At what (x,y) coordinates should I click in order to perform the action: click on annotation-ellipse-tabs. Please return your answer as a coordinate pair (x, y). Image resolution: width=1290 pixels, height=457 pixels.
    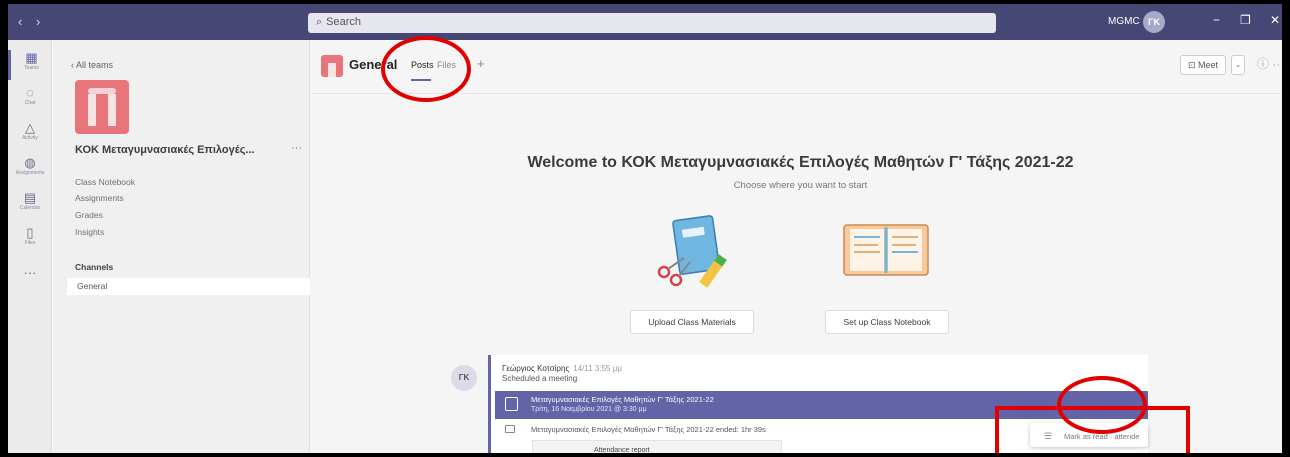
    Looking at the image, I should click on (426, 69).